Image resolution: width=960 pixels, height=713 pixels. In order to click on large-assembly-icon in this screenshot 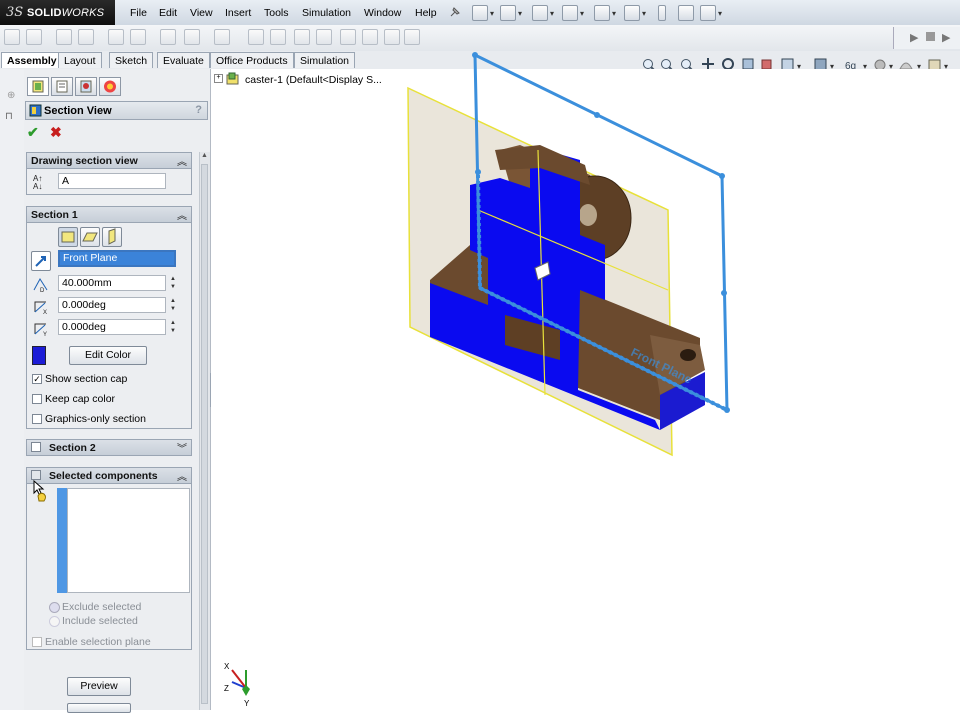, I will do `click(392, 37)`.